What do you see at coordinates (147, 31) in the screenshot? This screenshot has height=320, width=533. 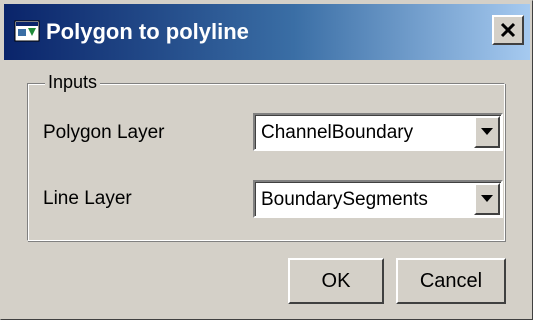 I see `window-title: Polygon to polyline` at bounding box center [147, 31].